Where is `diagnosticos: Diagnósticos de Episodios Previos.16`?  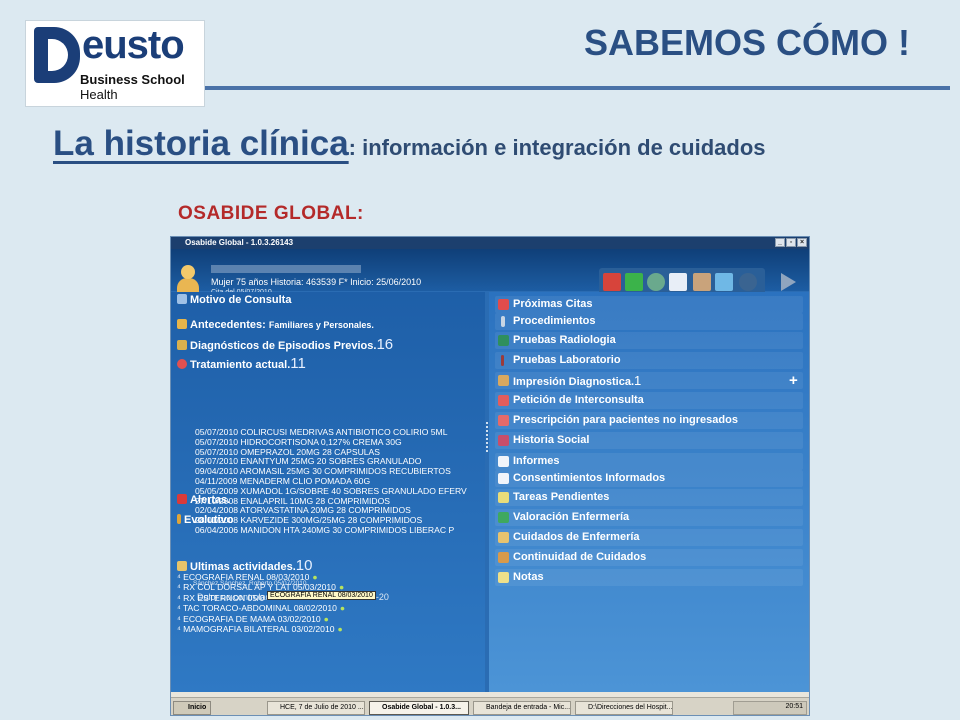 diagnosticos: Diagnósticos de Episodios Previos.16 is located at coordinates (285, 344).